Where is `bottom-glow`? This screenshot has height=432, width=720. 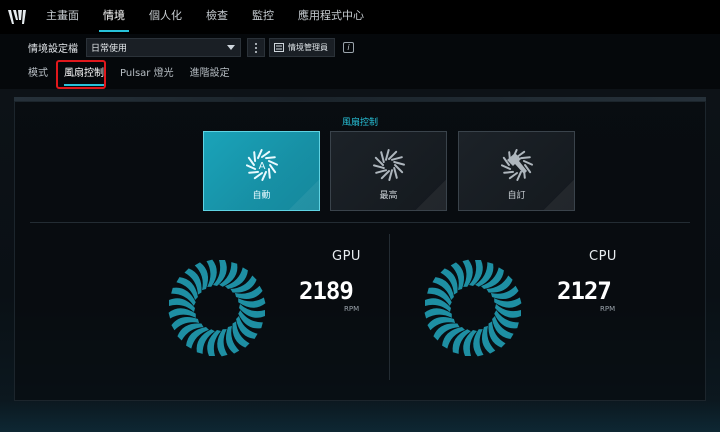
bottom-glow is located at coordinates (360, 416).